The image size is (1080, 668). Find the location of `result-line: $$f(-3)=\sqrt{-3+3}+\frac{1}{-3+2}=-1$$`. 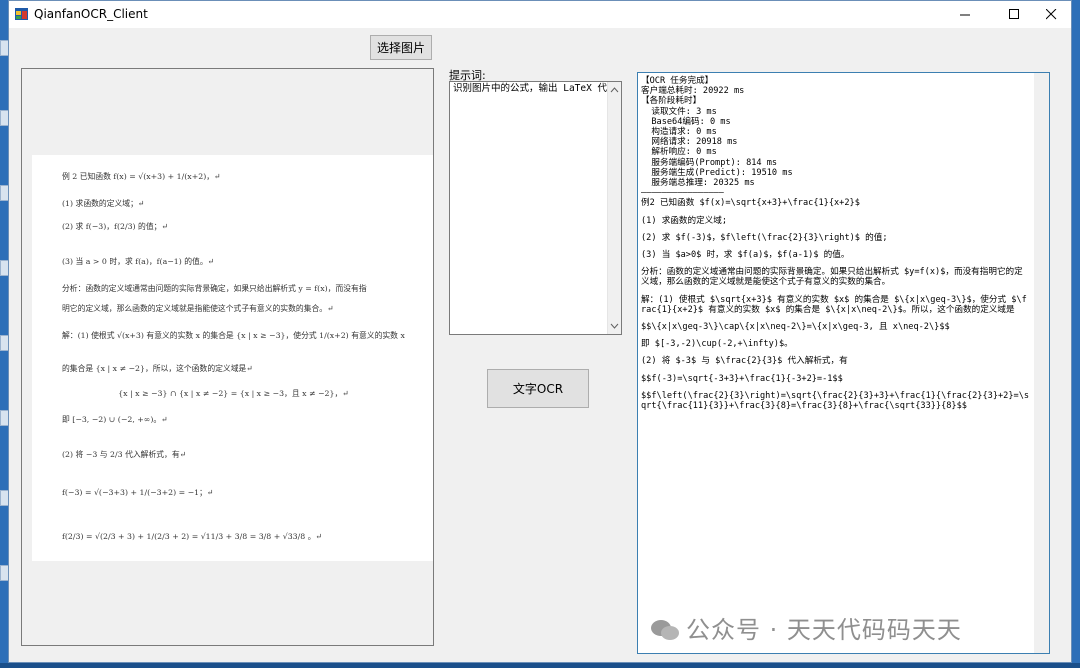

result-line: $$f(-3)=\sqrt{-3+3}+\frac{1}{-3+2}=-1$$ is located at coordinates (742, 378).